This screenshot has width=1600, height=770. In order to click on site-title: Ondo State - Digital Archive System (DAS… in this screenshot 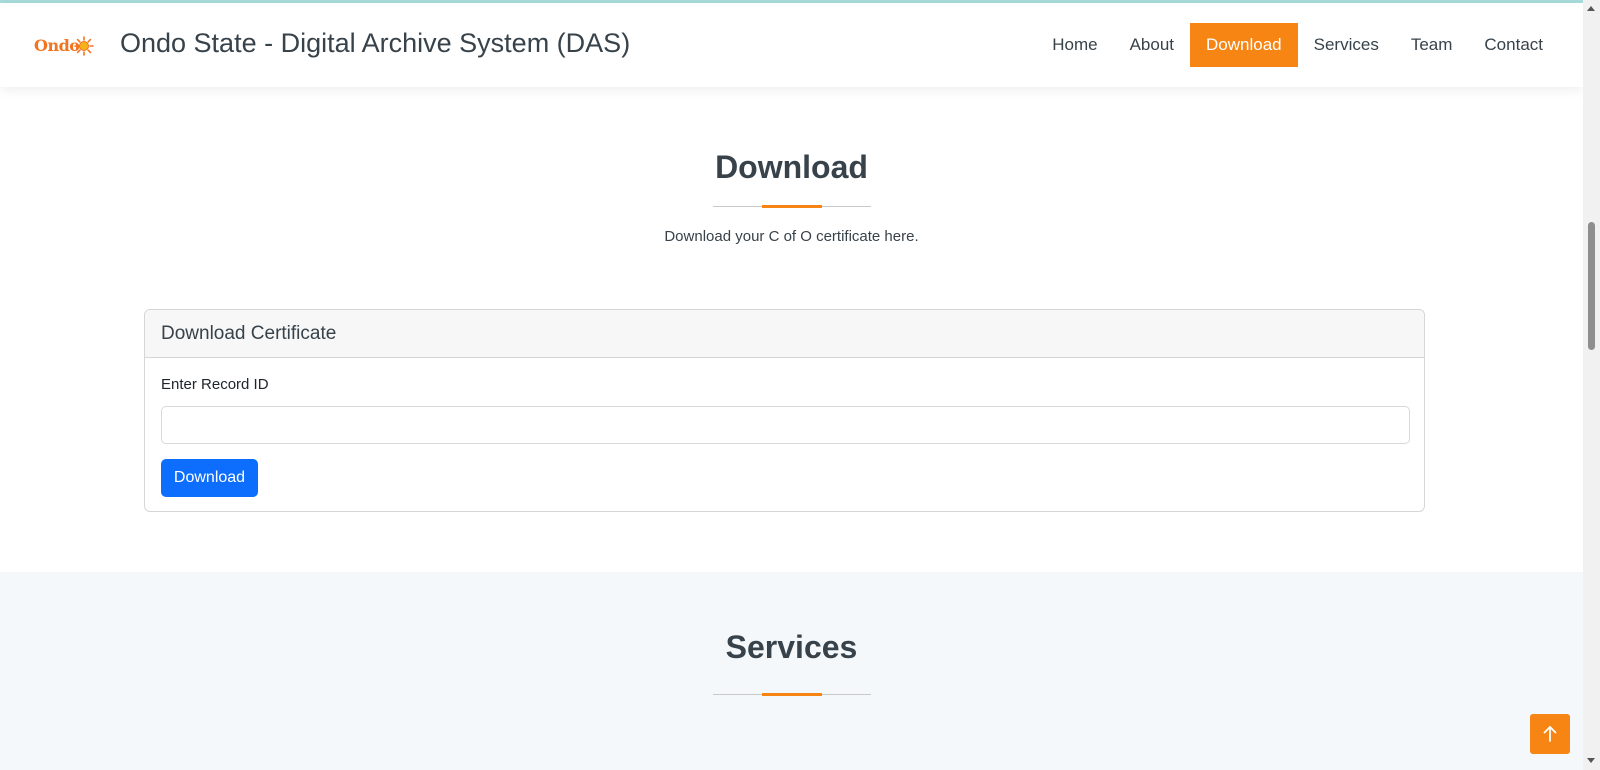, I will do `click(375, 43)`.